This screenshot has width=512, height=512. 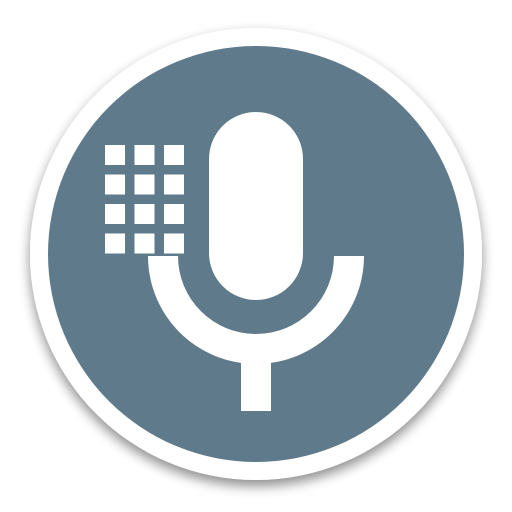 What do you see at coordinates (256, 206) in the screenshot?
I see `microphone-capsule` at bounding box center [256, 206].